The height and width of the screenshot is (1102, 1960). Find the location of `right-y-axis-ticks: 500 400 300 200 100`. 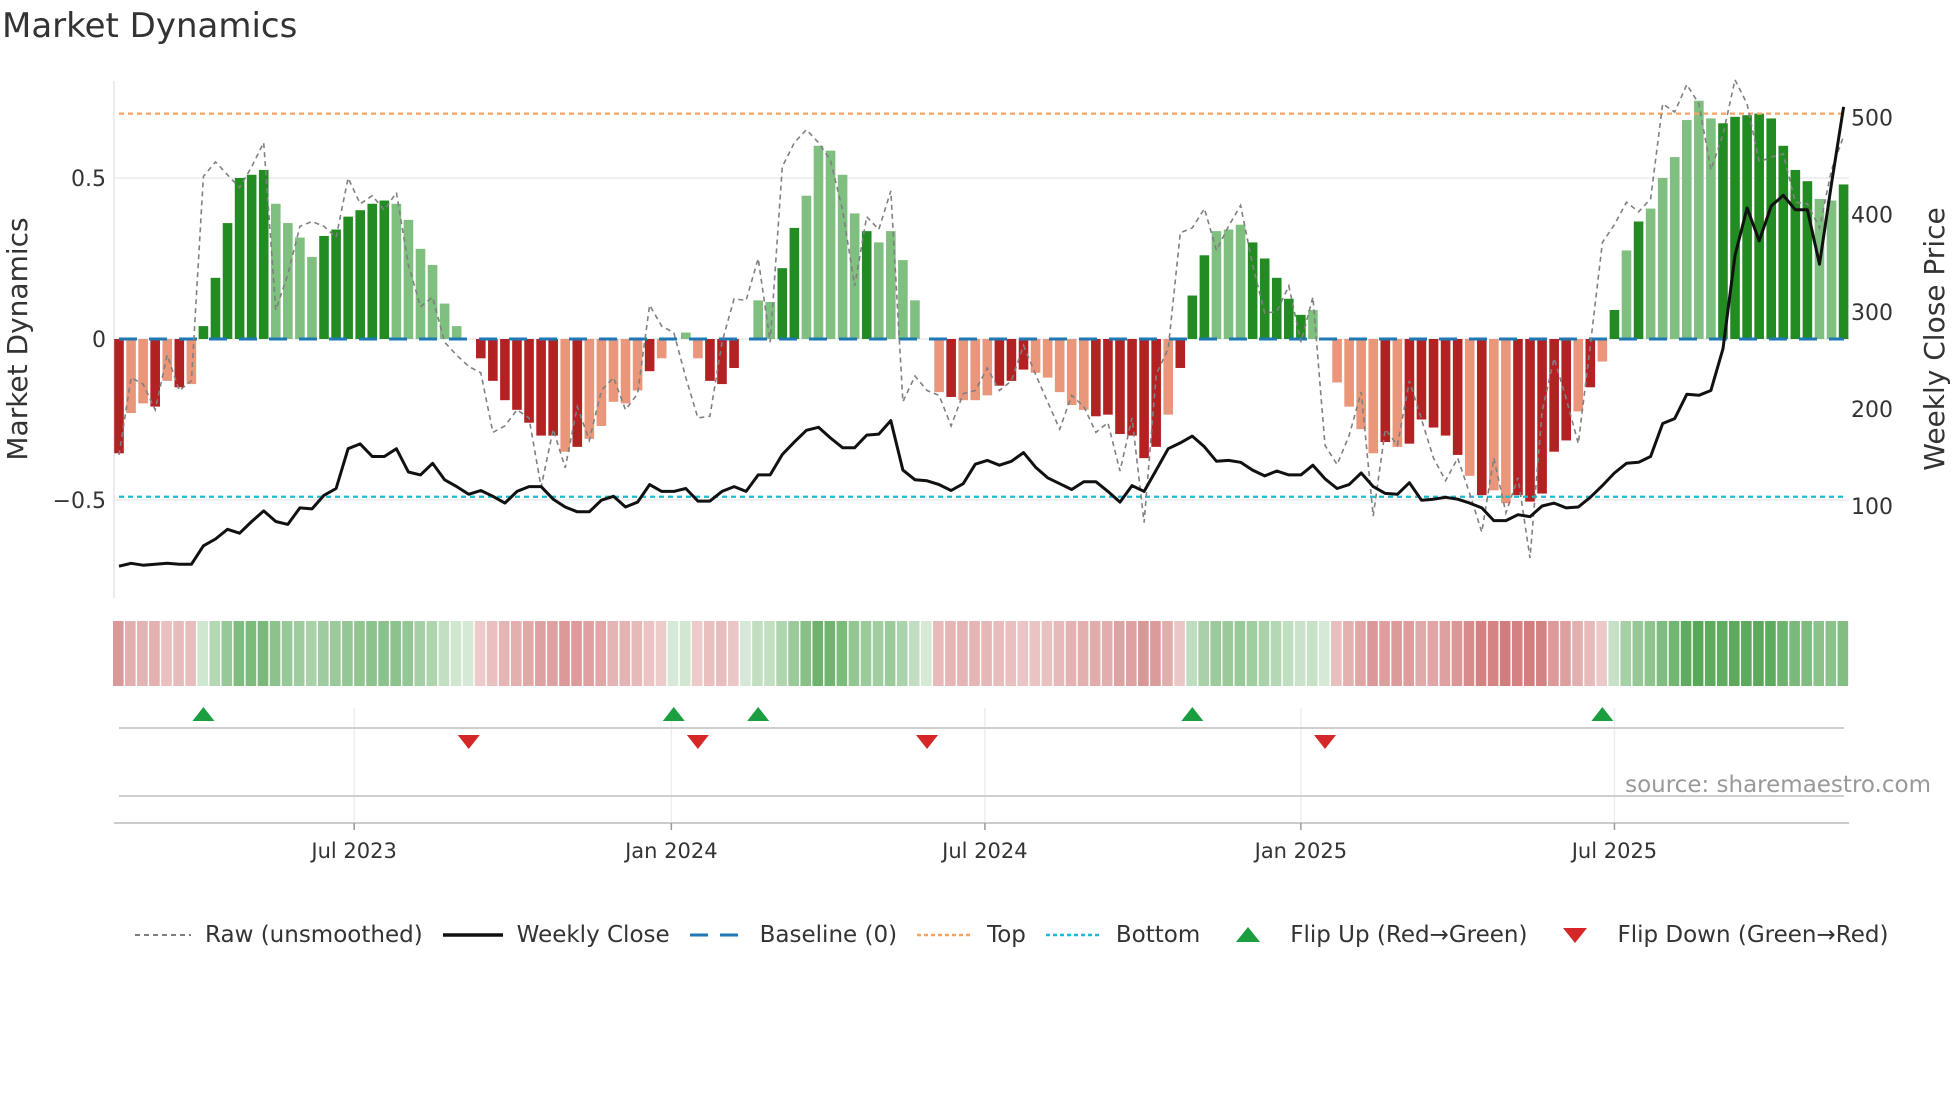

right-y-axis-ticks: 500 400 300 200 100 is located at coordinates (1872, 313).